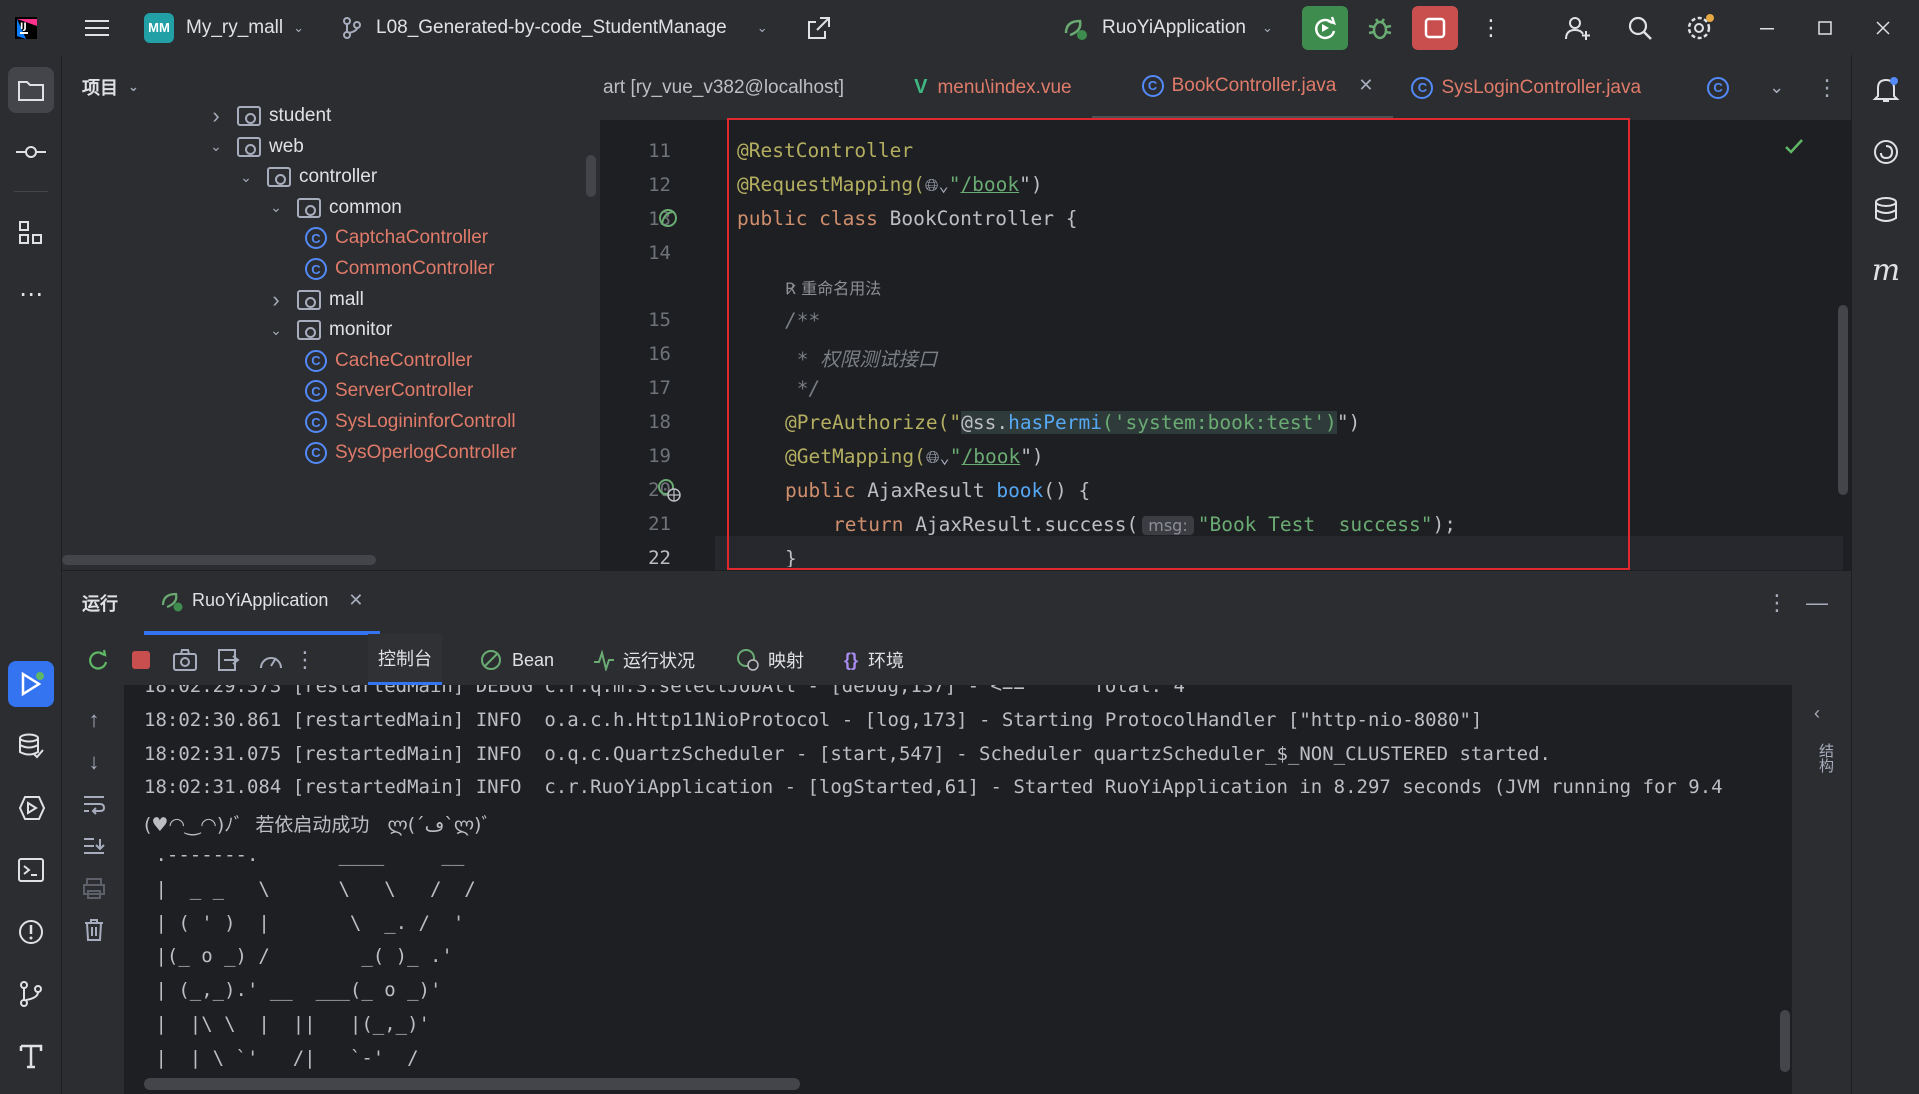  Describe the element at coordinates (659, 185) in the screenshot. I see `line-number: 12` at that location.